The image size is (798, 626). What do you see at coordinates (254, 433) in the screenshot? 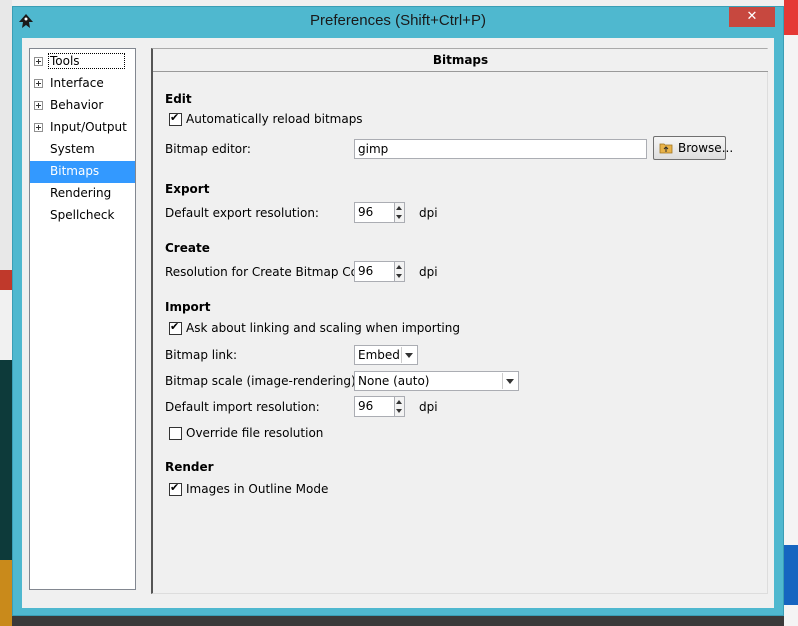
I see `override-resolution-label: Override file resolution` at bounding box center [254, 433].